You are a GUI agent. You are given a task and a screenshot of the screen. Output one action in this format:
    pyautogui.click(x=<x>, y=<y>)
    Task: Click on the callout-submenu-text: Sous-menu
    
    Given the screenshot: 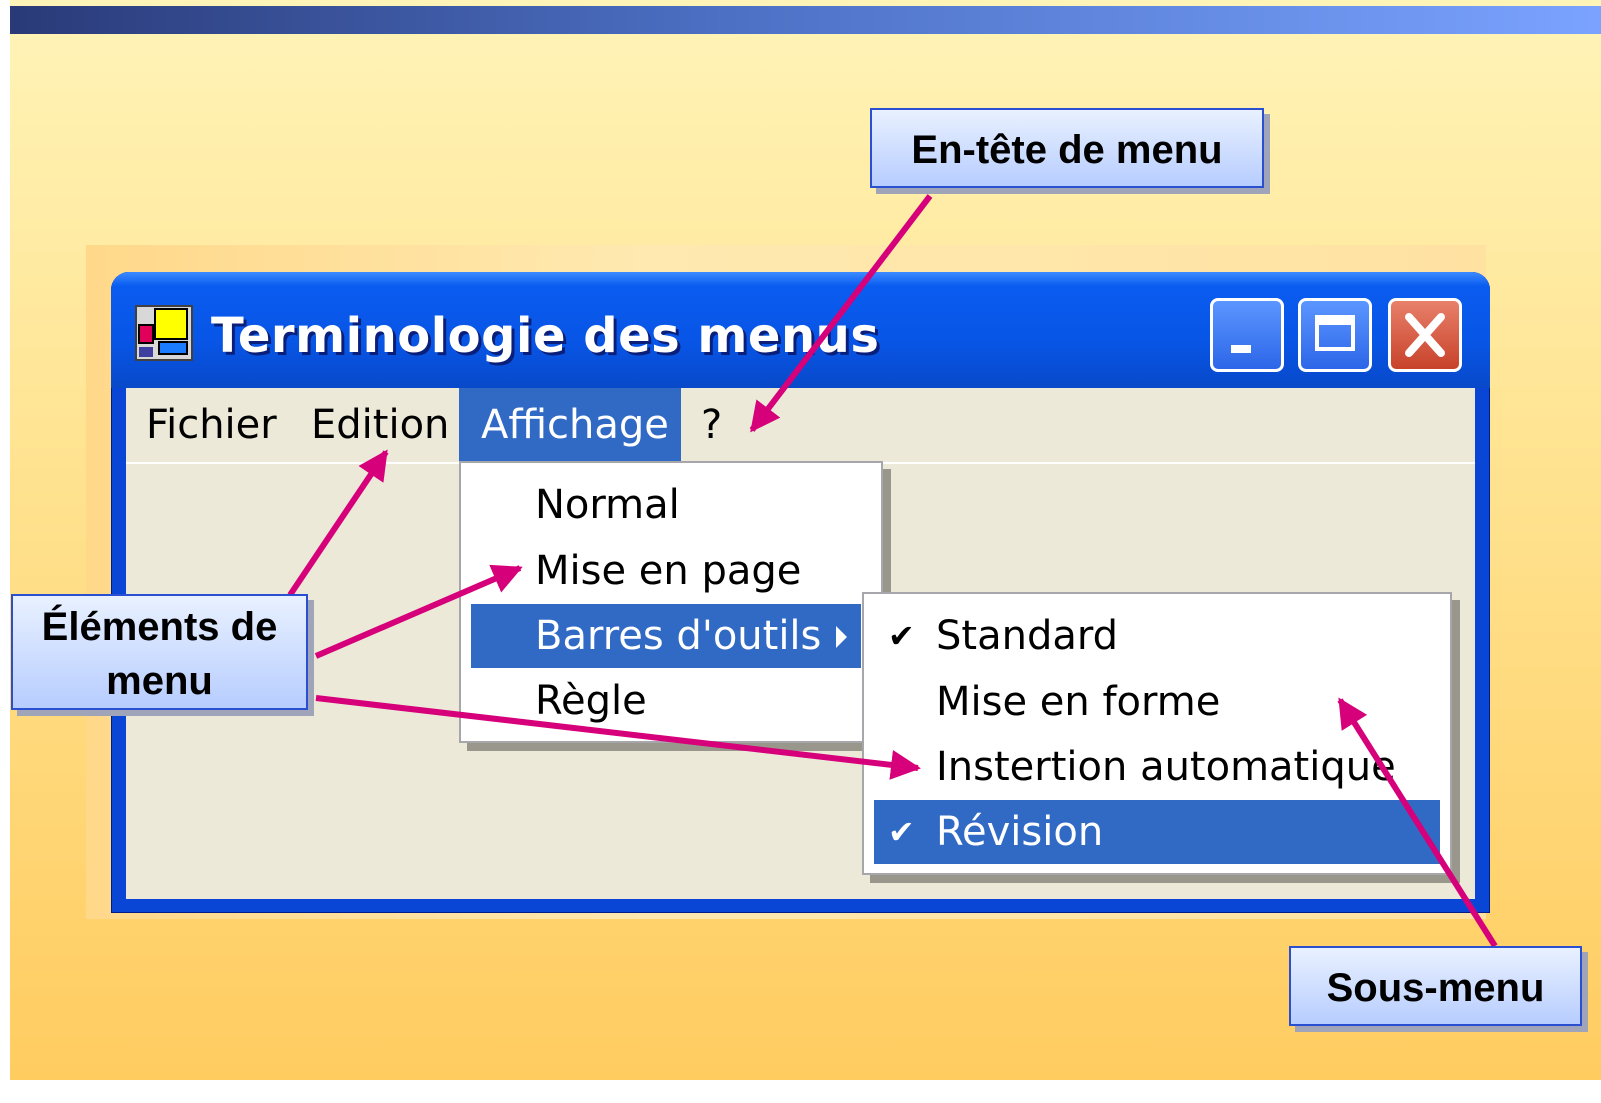 What is the action you would take?
    pyautogui.click(x=1435, y=988)
    